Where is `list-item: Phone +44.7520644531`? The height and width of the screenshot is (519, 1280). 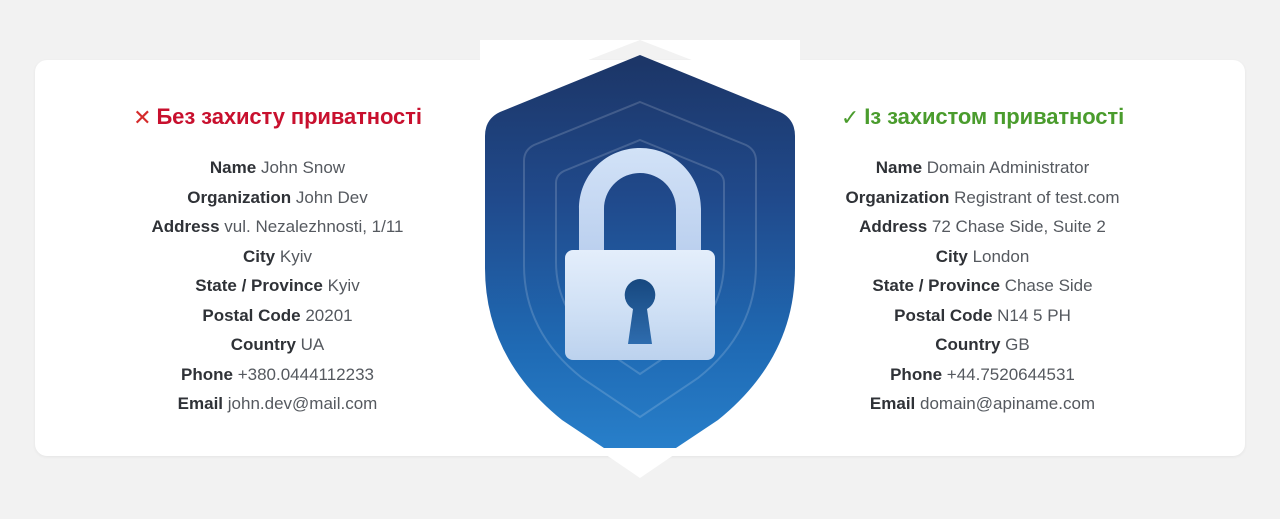
list-item: Phone +44.7520644531 is located at coordinates (982, 375).